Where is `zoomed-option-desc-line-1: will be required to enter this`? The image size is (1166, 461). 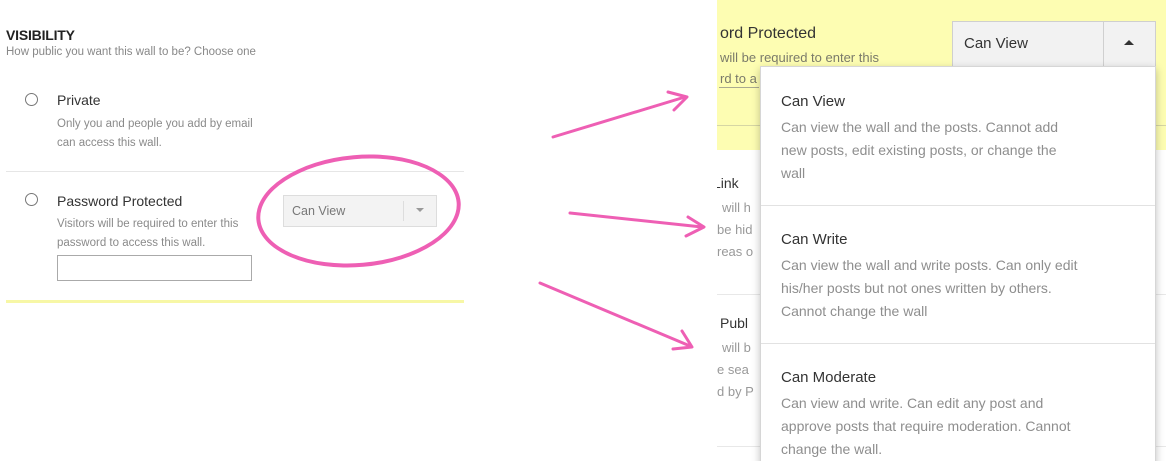
zoomed-option-desc-line-1: will be required to enter this is located at coordinates (799, 57).